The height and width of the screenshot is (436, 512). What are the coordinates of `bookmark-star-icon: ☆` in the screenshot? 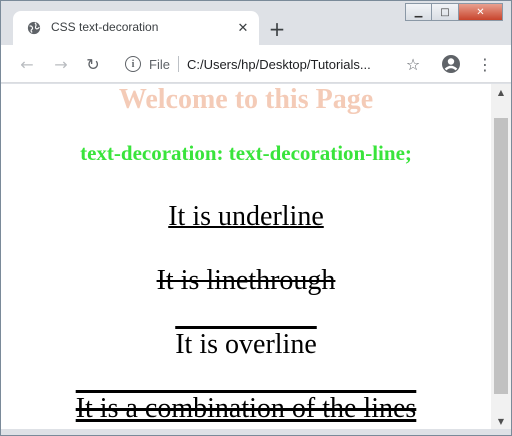 It's located at (413, 64).